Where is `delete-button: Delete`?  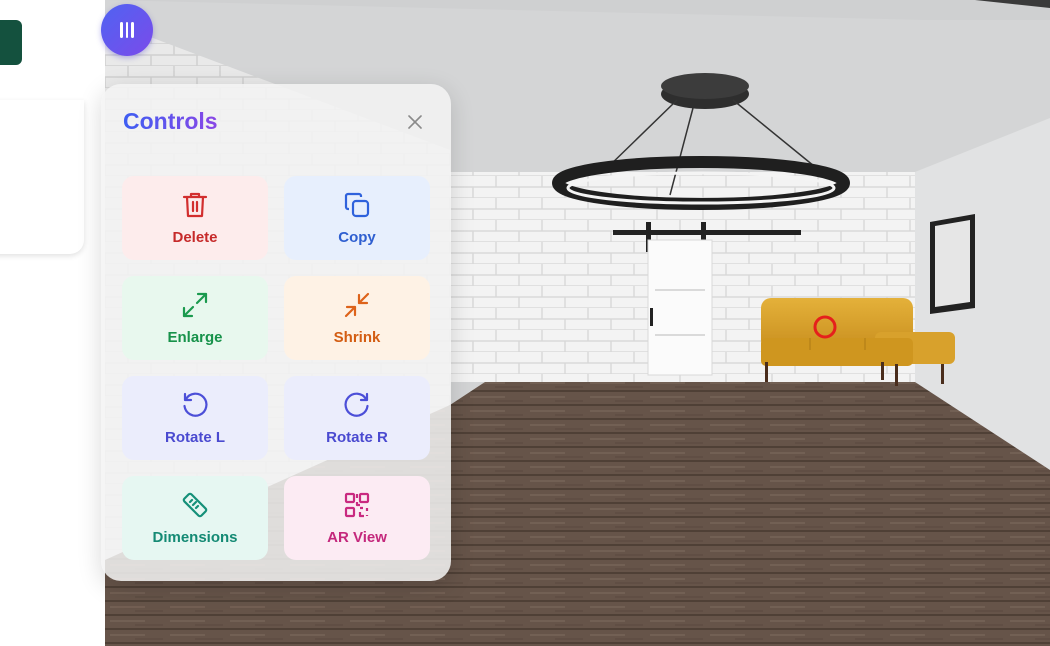
delete-button: Delete is located at coordinates (195, 218).